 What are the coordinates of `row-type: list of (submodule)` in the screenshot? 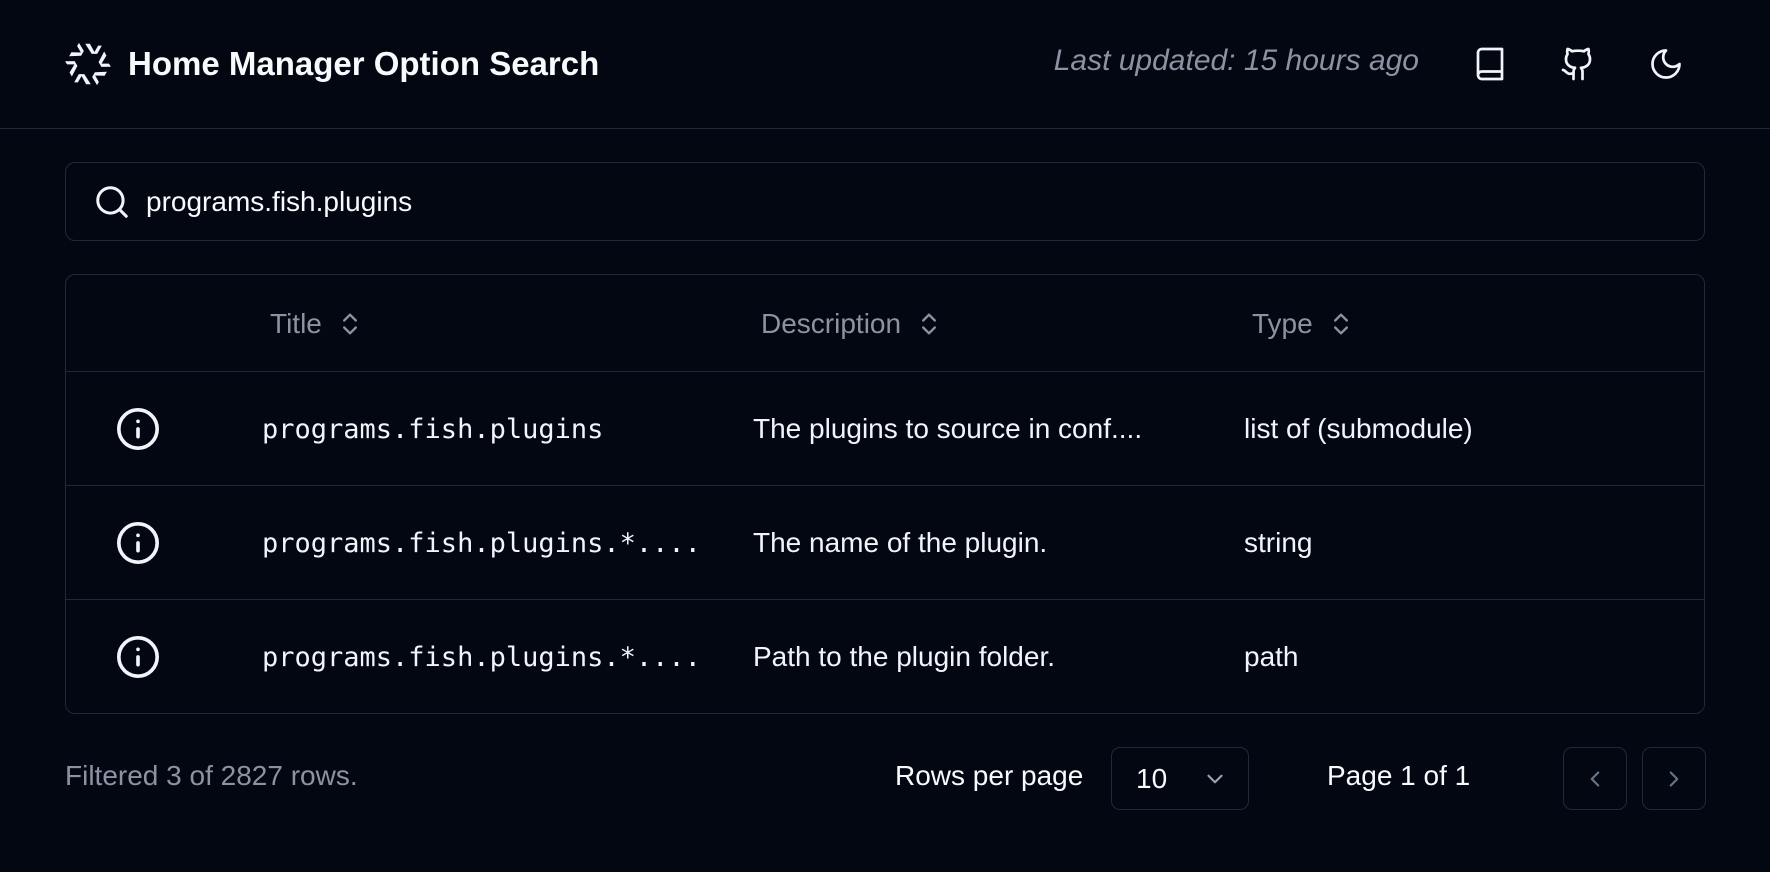 It's located at (1358, 428).